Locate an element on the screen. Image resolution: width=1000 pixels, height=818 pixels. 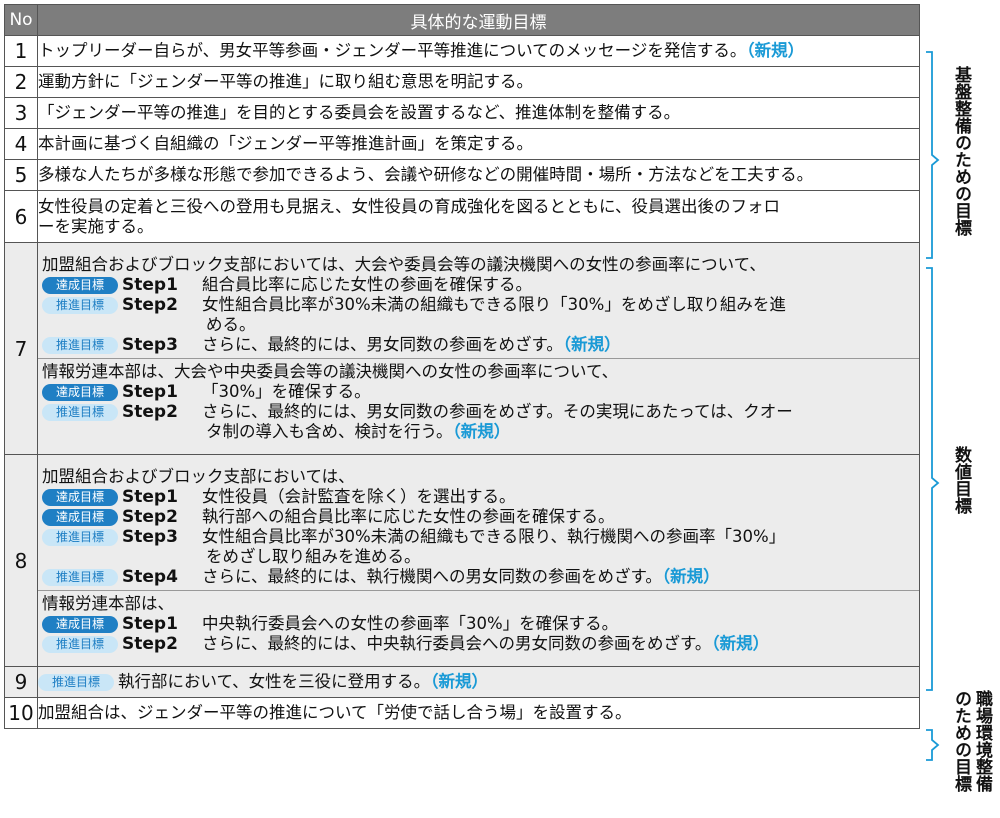
table-row: 9 推進目標 執行部において、女性を三役に登用する。（新規） is located at coordinates (462, 682).